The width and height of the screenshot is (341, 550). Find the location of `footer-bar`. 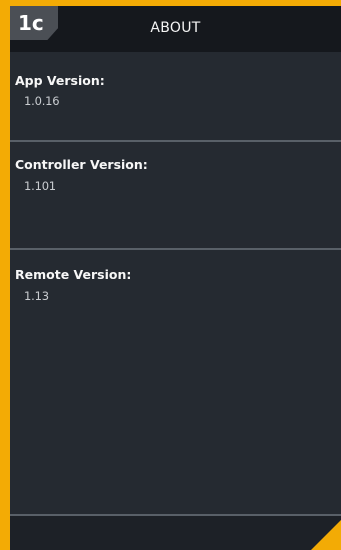

footer-bar is located at coordinates (175, 532).